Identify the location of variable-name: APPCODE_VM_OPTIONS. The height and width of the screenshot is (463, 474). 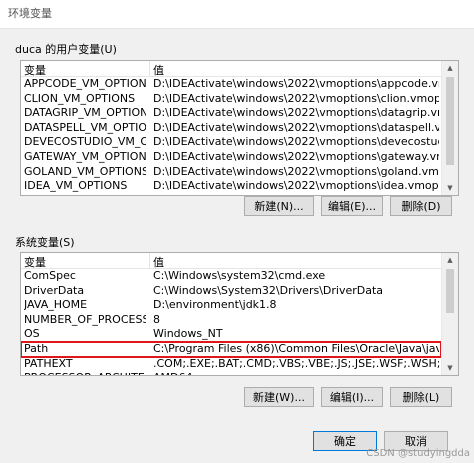
(85, 83).